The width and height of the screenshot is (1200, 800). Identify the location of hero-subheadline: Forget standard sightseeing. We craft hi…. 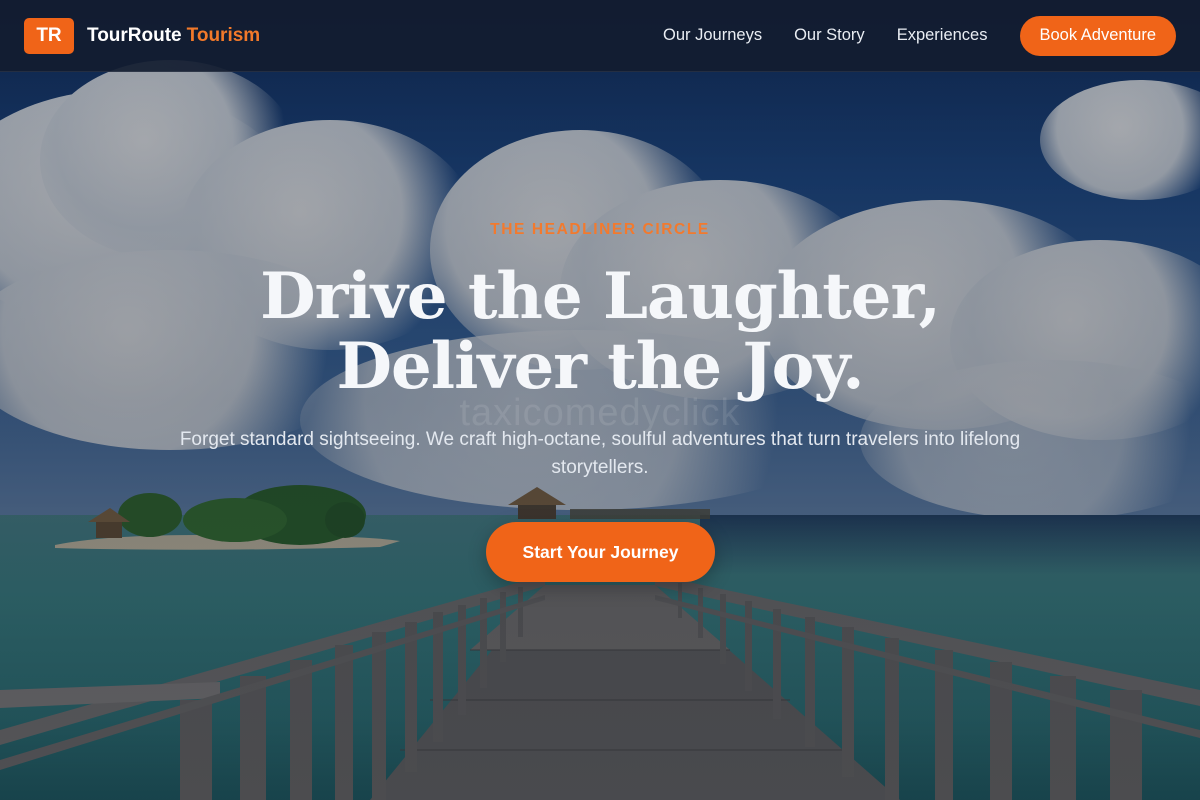
(600, 453).